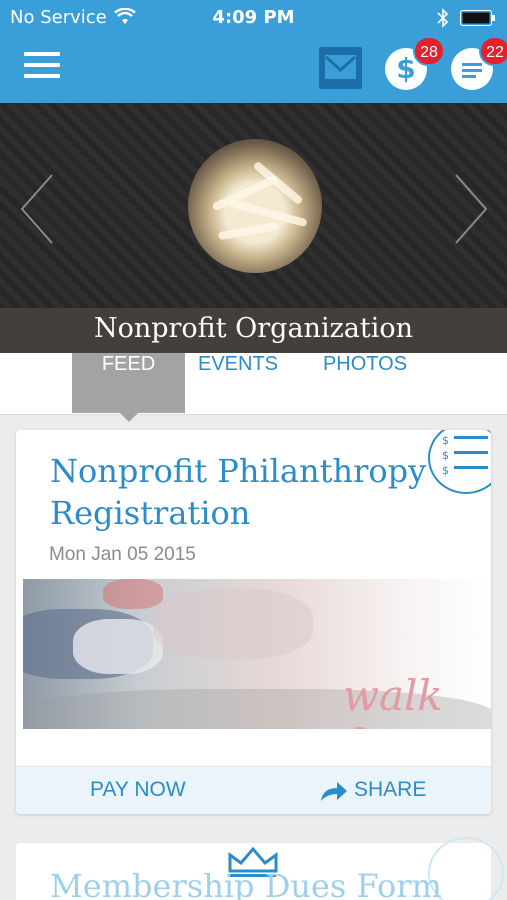 The height and width of the screenshot is (900, 507). I want to click on tab-photos: PHOTOS, so click(365, 383).